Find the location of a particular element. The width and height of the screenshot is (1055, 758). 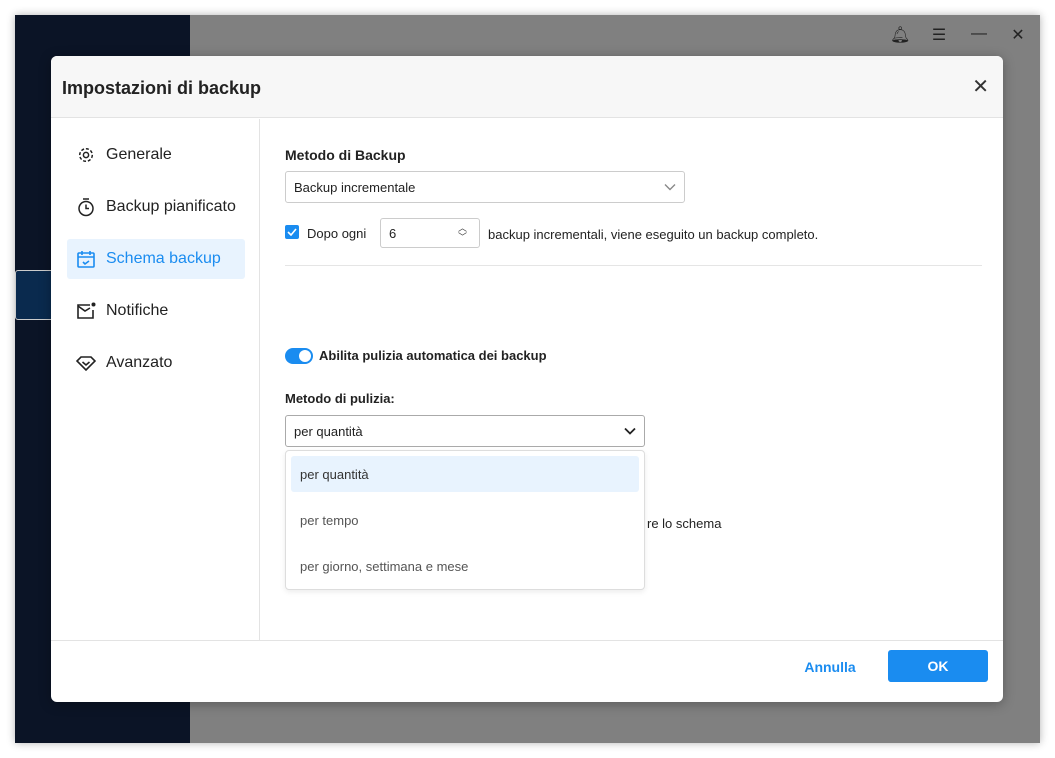

ok-button: OK is located at coordinates (938, 666).